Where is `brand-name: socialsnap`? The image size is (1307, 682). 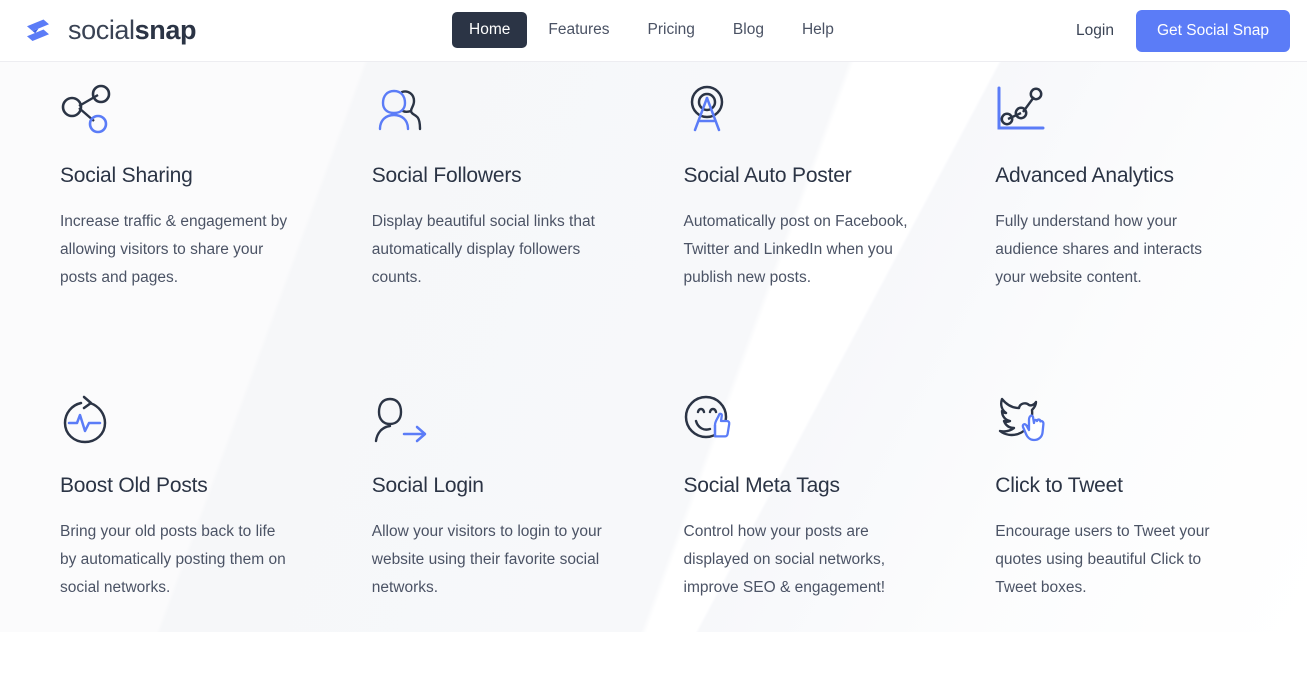
brand-name: socialsnap is located at coordinates (132, 30).